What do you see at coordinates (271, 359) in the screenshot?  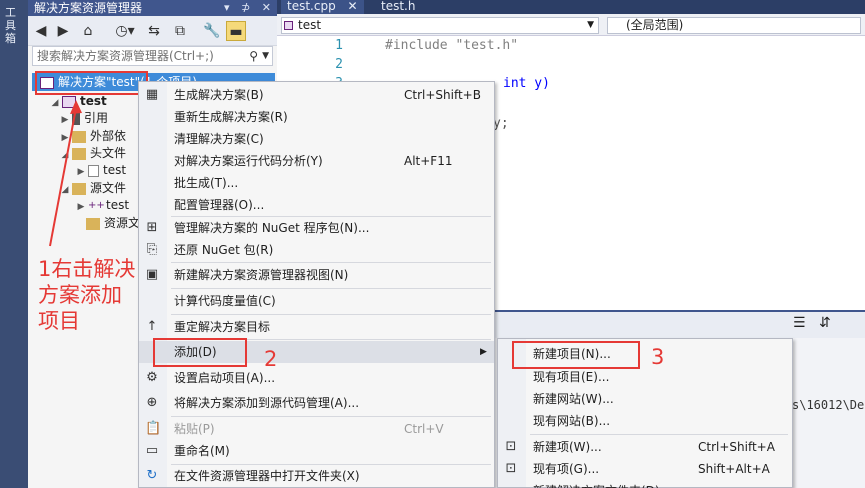 I see `annotation-step2: 2` at bounding box center [271, 359].